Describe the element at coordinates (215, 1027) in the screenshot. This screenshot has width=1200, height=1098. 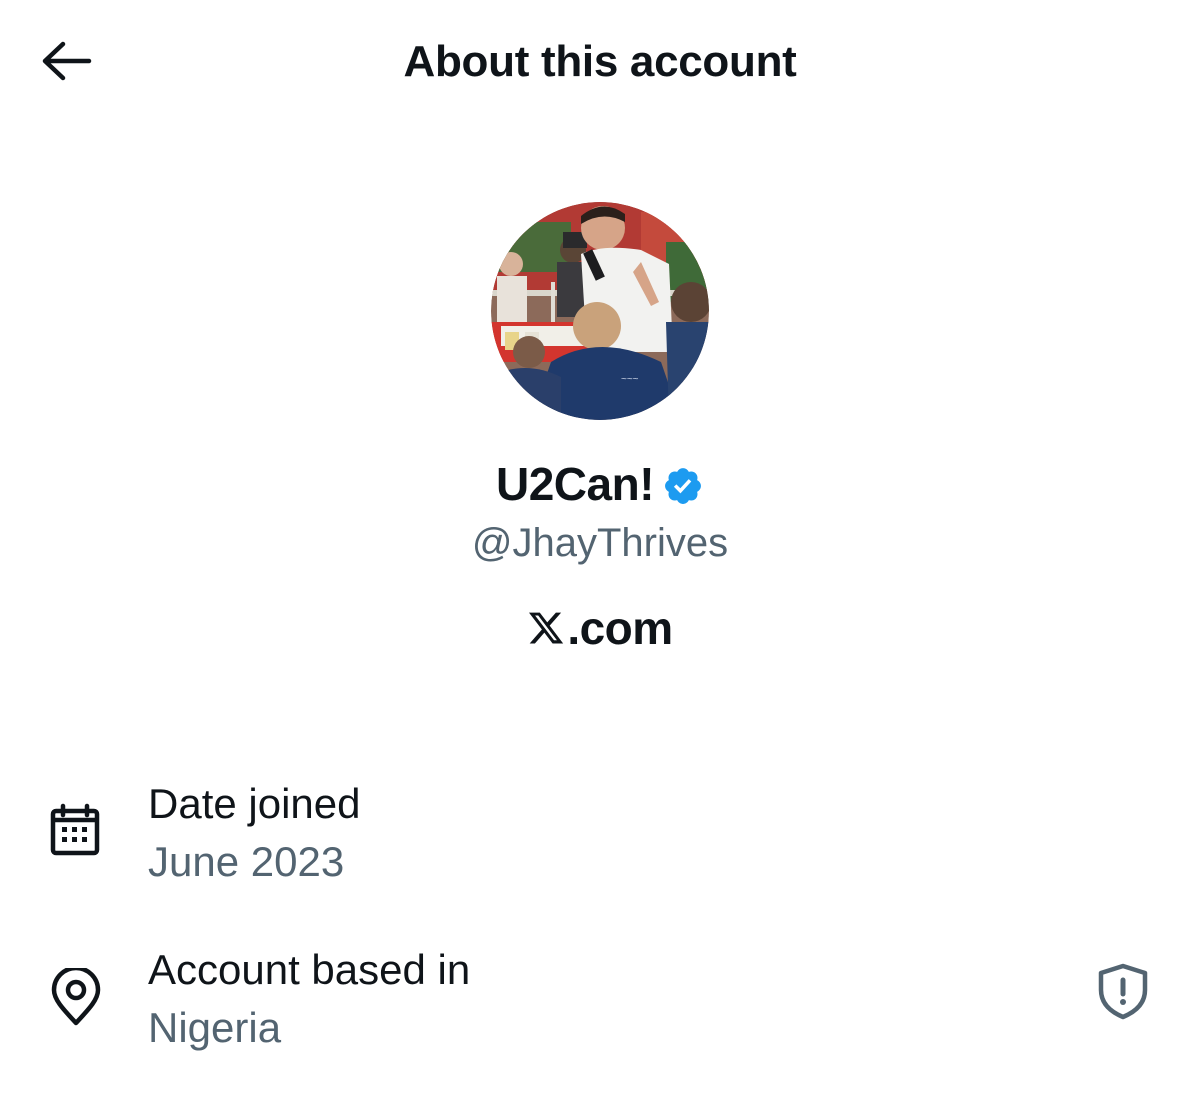
I see `account-based-in-value: Nigeria` at that location.